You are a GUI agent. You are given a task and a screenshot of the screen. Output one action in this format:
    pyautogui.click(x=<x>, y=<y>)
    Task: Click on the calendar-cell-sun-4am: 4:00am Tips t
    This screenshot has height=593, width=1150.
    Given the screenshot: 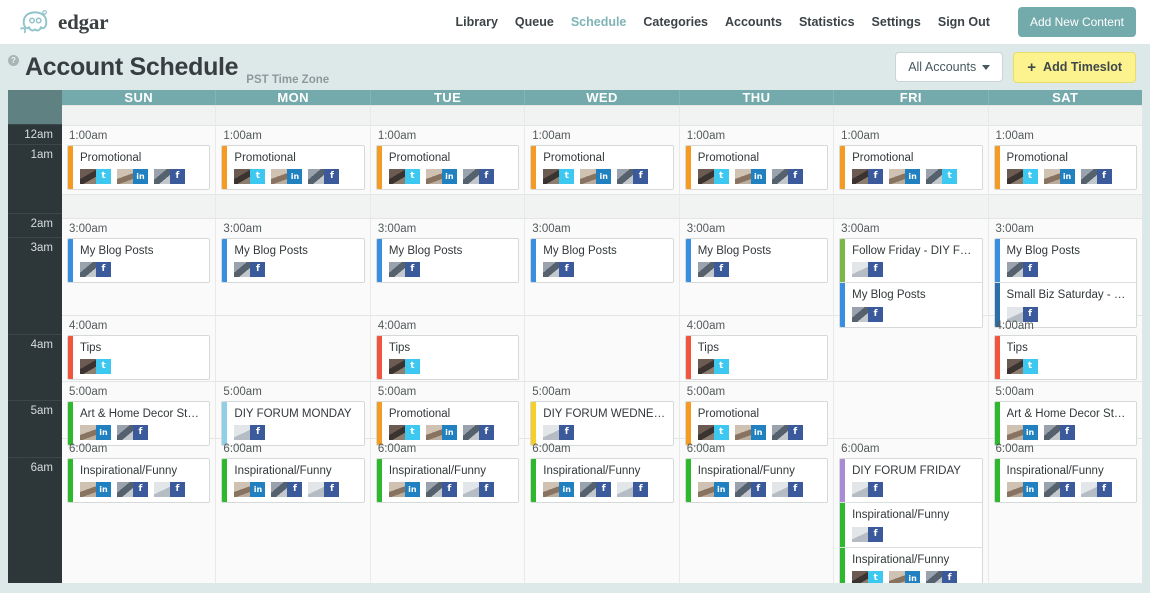 What is the action you would take?
    pyautogui.click(x=139, y=348)
    